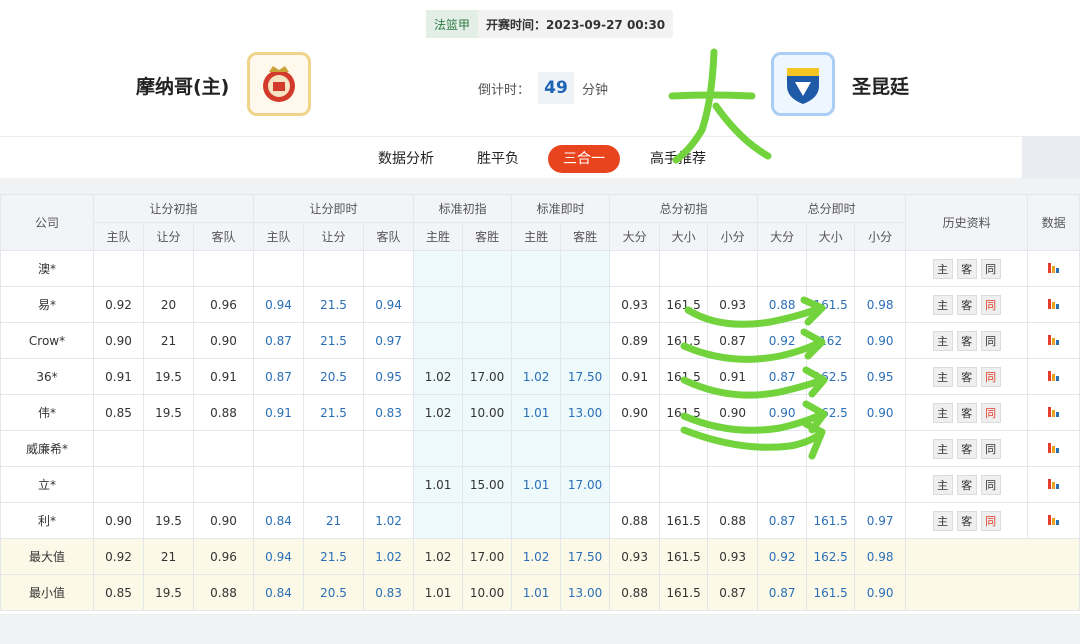 The image size is (1080, 644). Describe the element at coordinates (498, 159) in the screenshot. I see `tab-win-draw-lose: 胜平负` at that location.